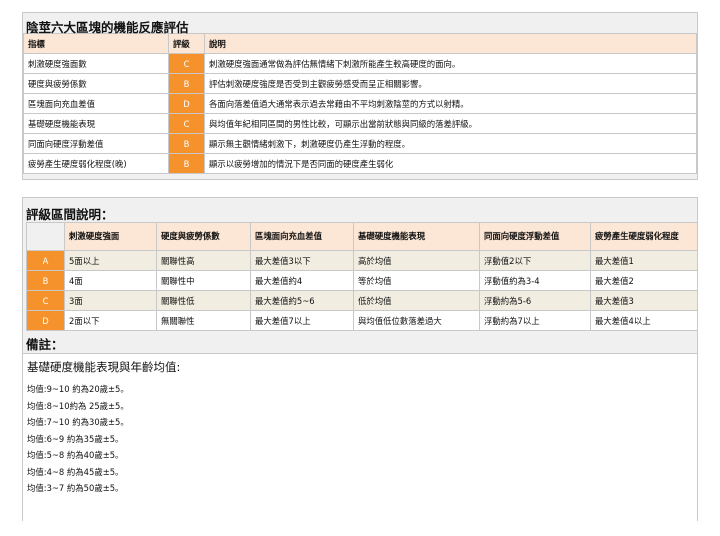  I want to click on table-cell: 浮動值2以下, so click(535, 260).